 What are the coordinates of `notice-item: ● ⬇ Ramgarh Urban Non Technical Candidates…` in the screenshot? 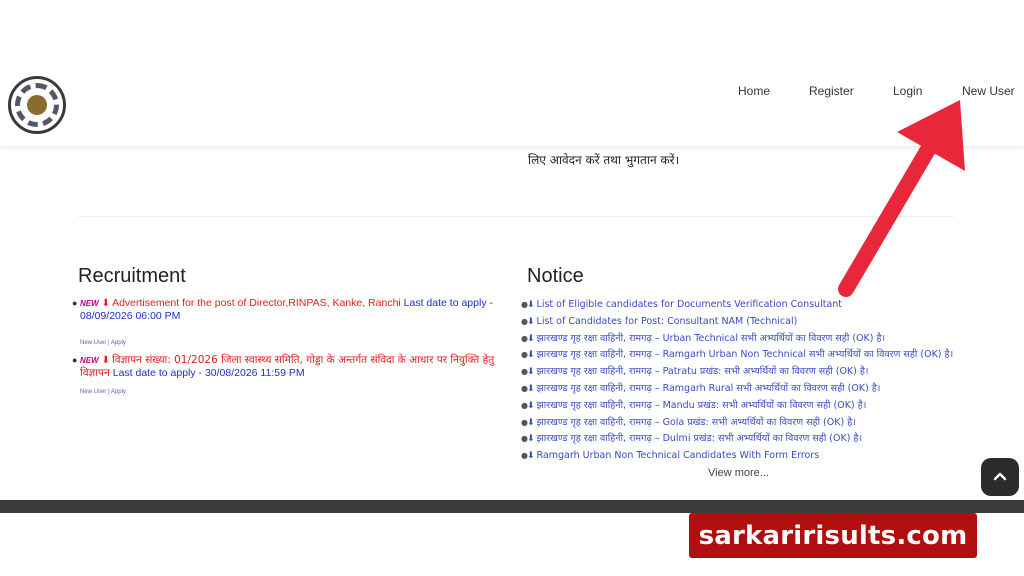 It's located at (754, 456).